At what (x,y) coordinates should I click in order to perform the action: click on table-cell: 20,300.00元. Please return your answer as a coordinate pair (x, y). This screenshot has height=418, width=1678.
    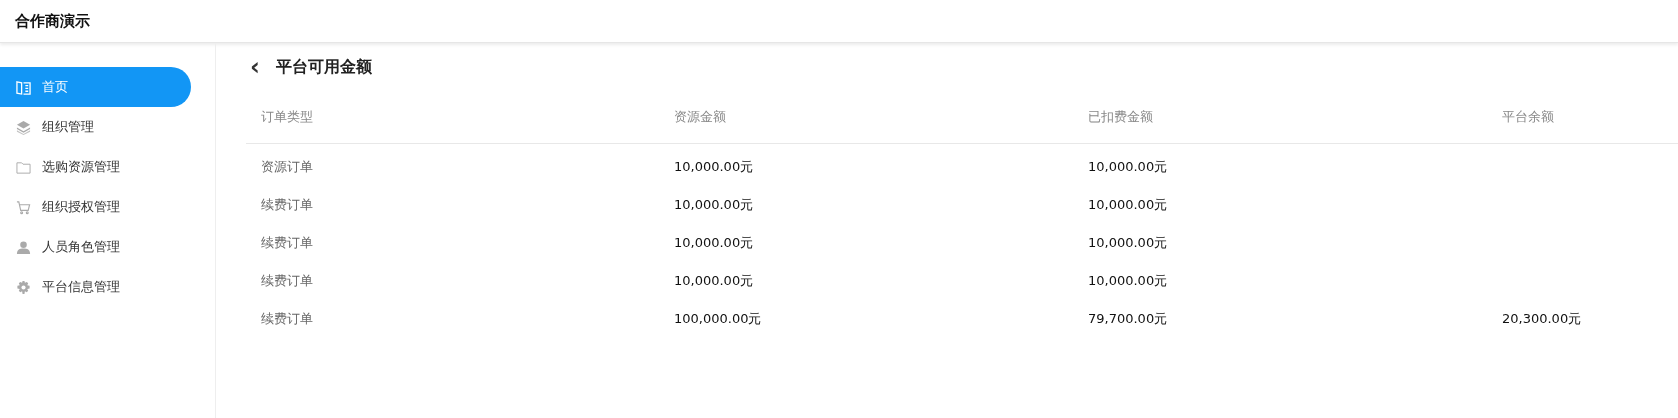
    Looking at the image, I should click on (1542, 319).